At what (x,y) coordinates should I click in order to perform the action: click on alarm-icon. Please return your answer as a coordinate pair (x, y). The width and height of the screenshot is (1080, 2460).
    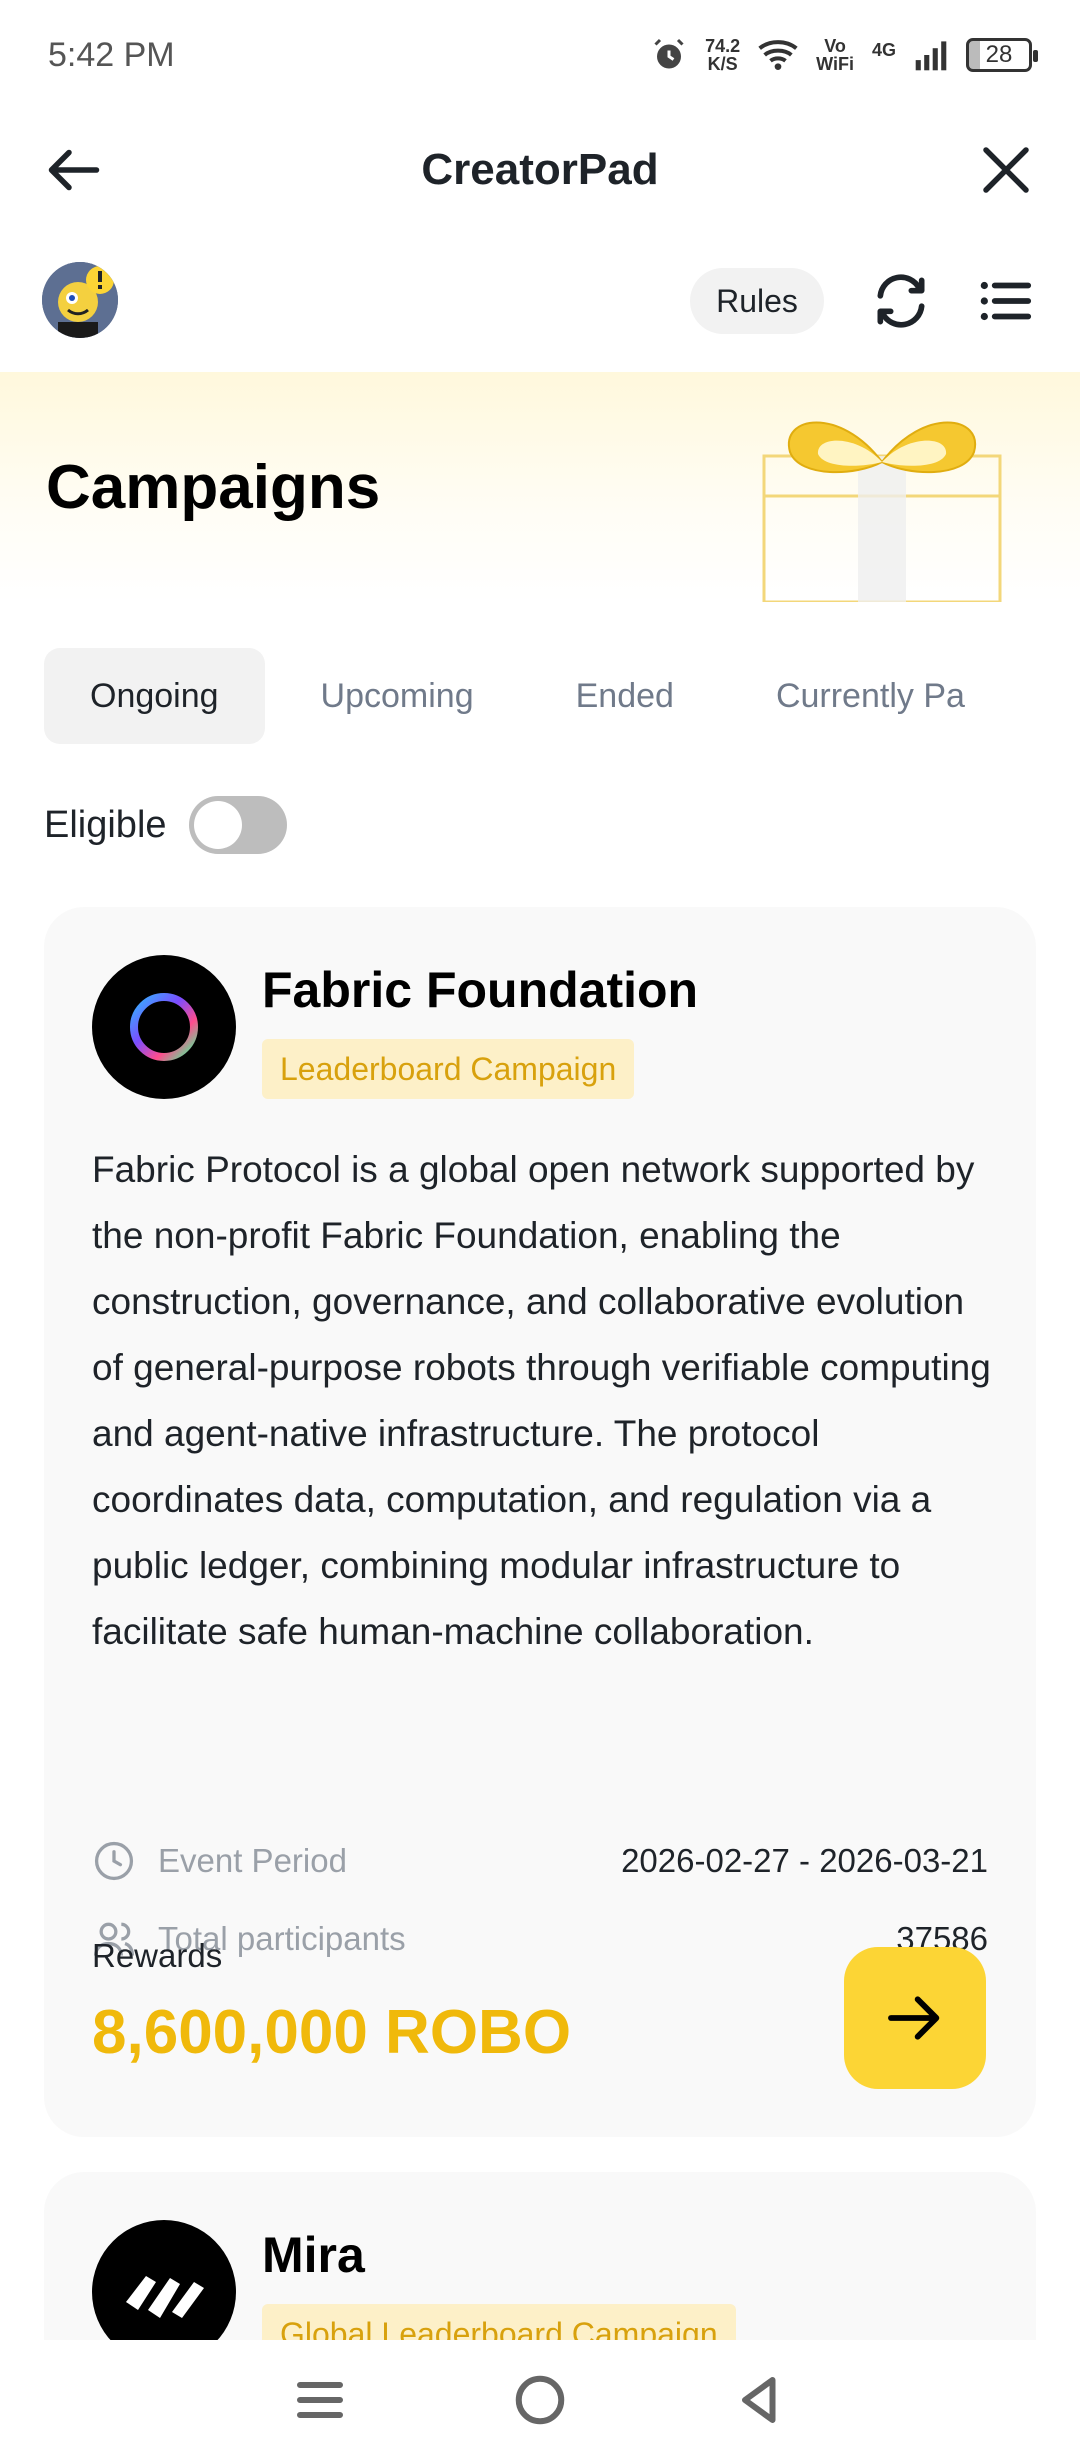
    Looking at the image, I should click on (669, 53).